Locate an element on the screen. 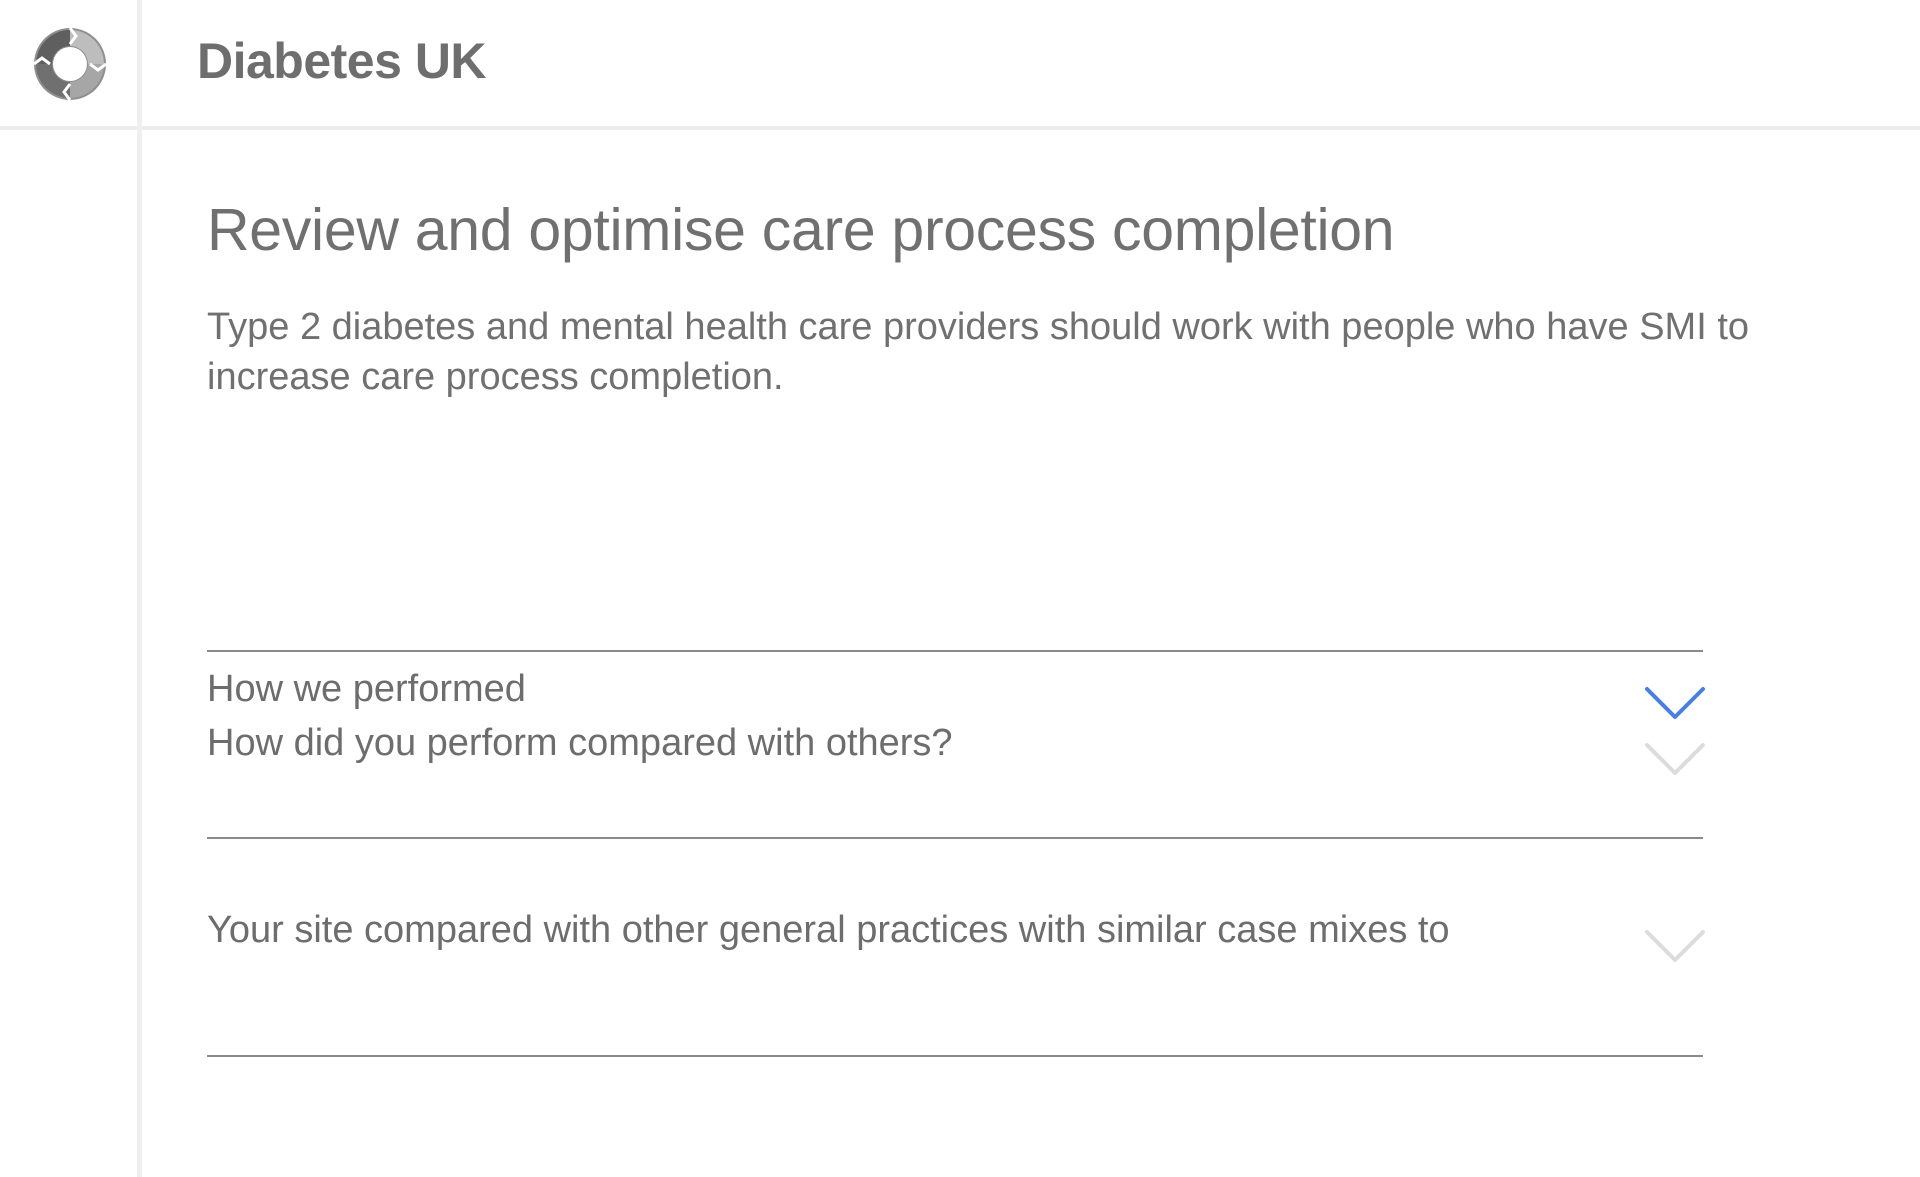  accordion-item-how-we-performed: How we performed is located at coordinates (956, 612).